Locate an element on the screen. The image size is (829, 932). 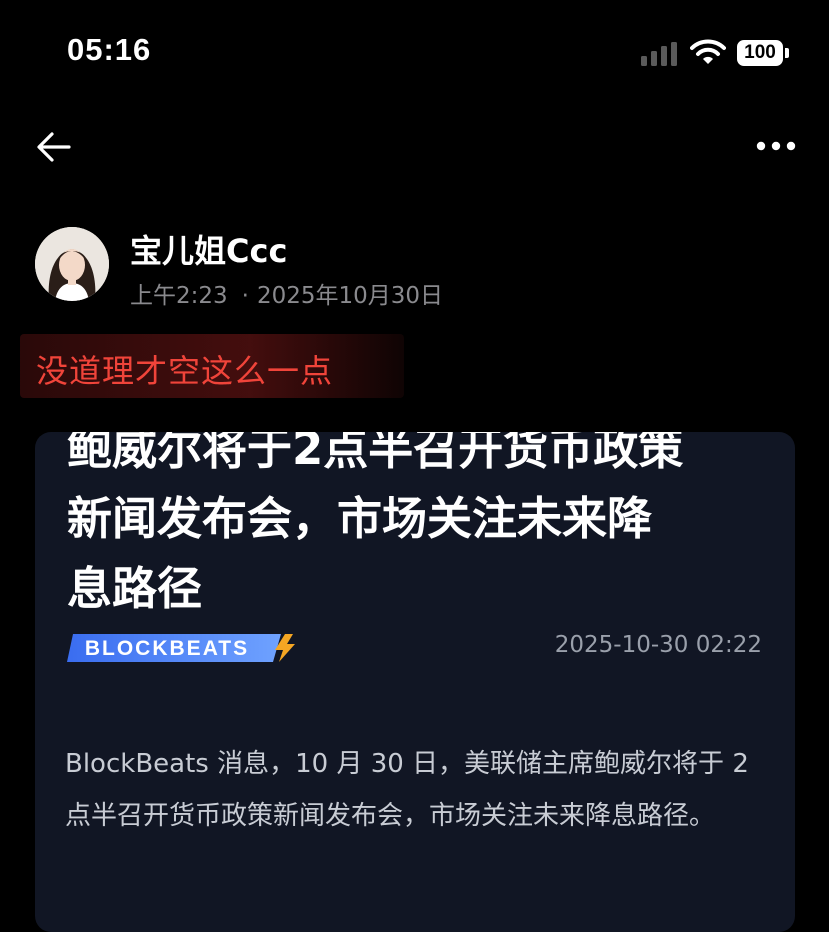
post-date: 2025年10月30日 is located at coordinates (350, 296).